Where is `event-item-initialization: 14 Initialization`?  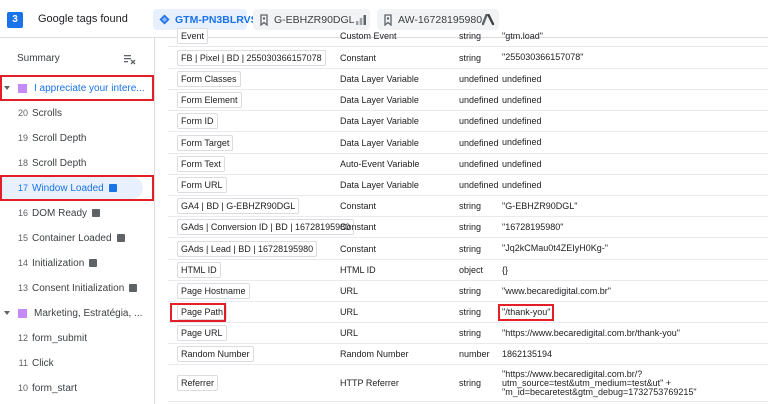 event-item-initialization: 14 Initialization is located at coordinates (77, 263).